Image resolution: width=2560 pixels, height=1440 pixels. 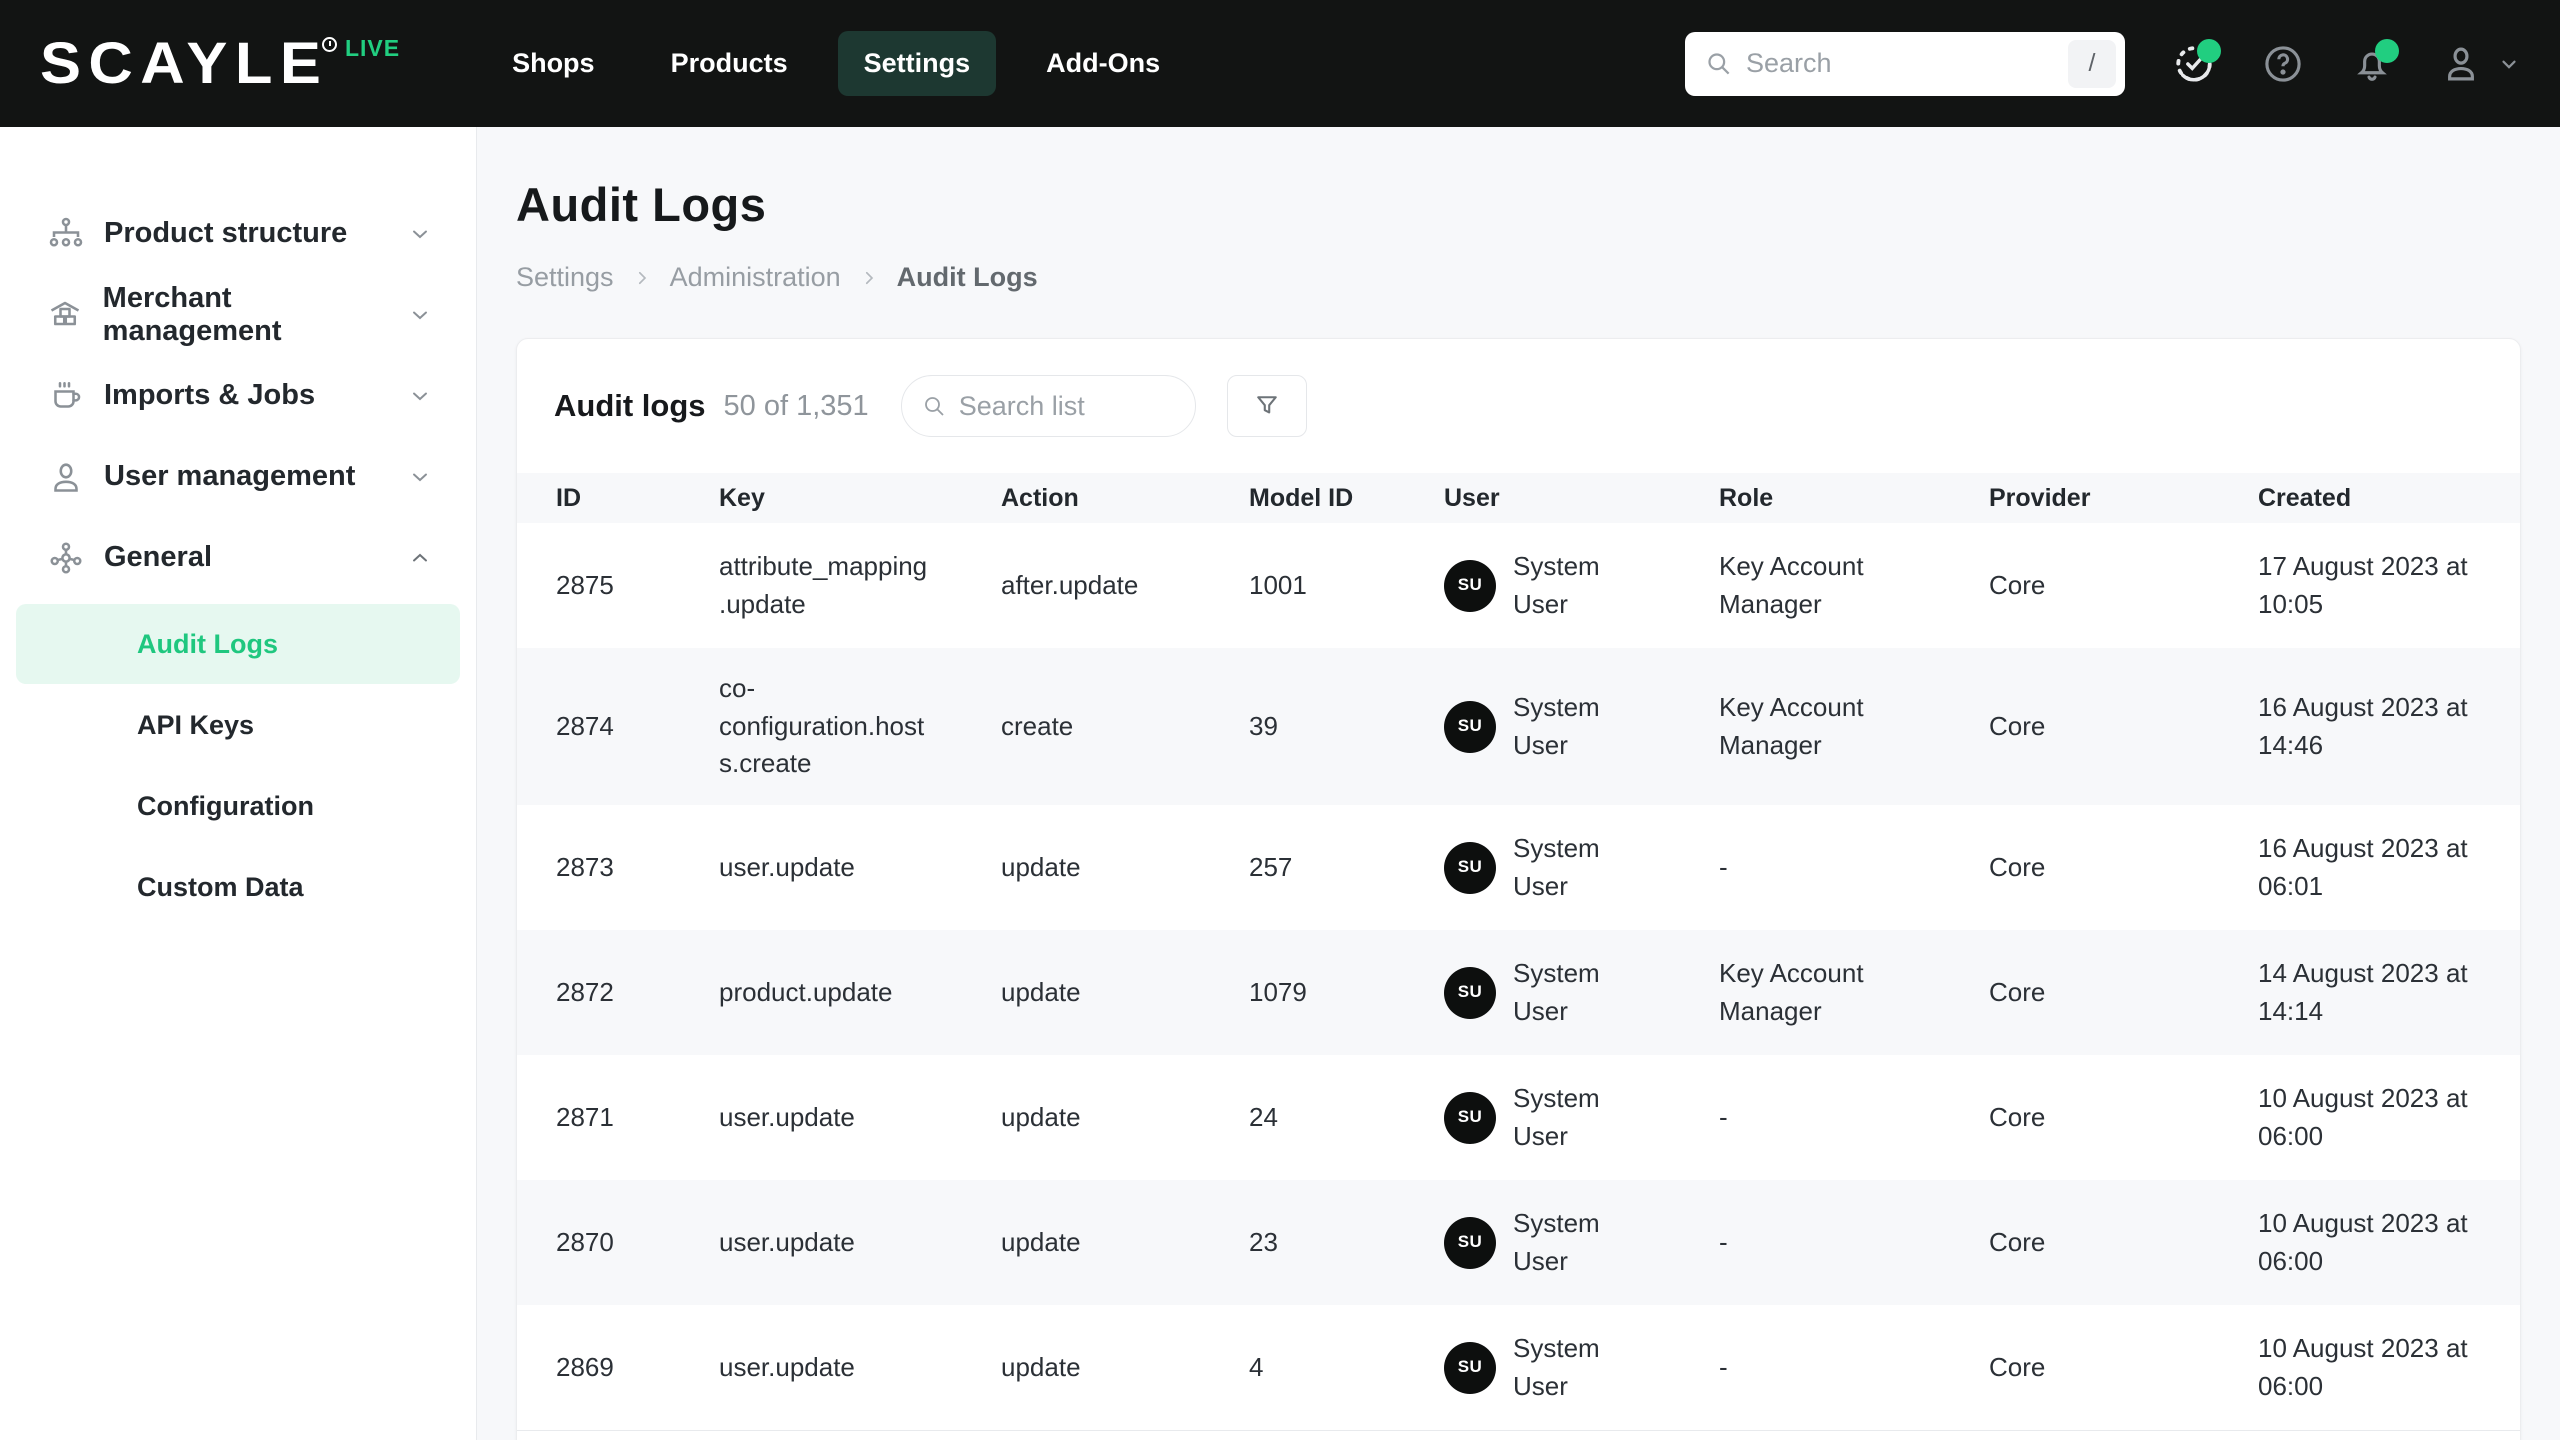 I want to click on chevron-down-icon, so click(x=420, y=234).